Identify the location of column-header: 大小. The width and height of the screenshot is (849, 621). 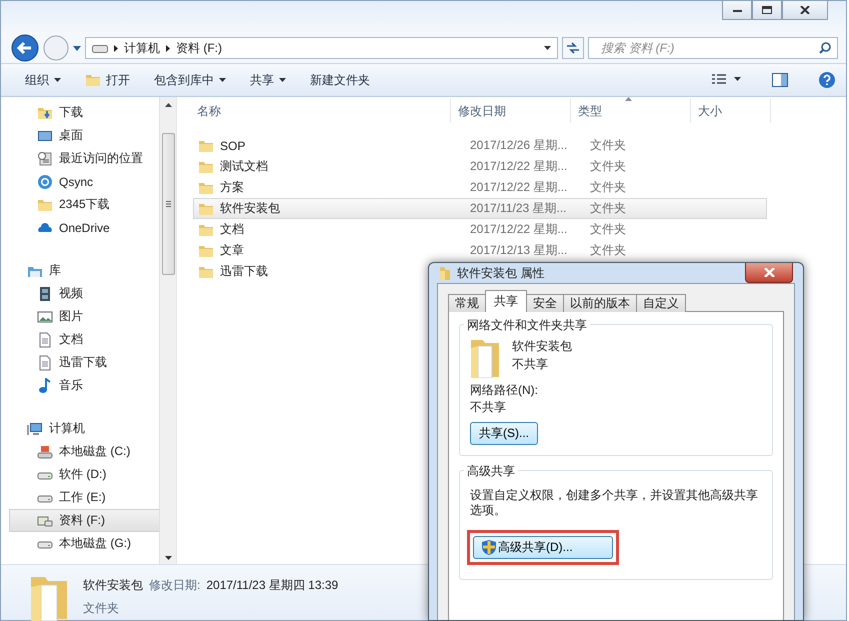
(731, 111).